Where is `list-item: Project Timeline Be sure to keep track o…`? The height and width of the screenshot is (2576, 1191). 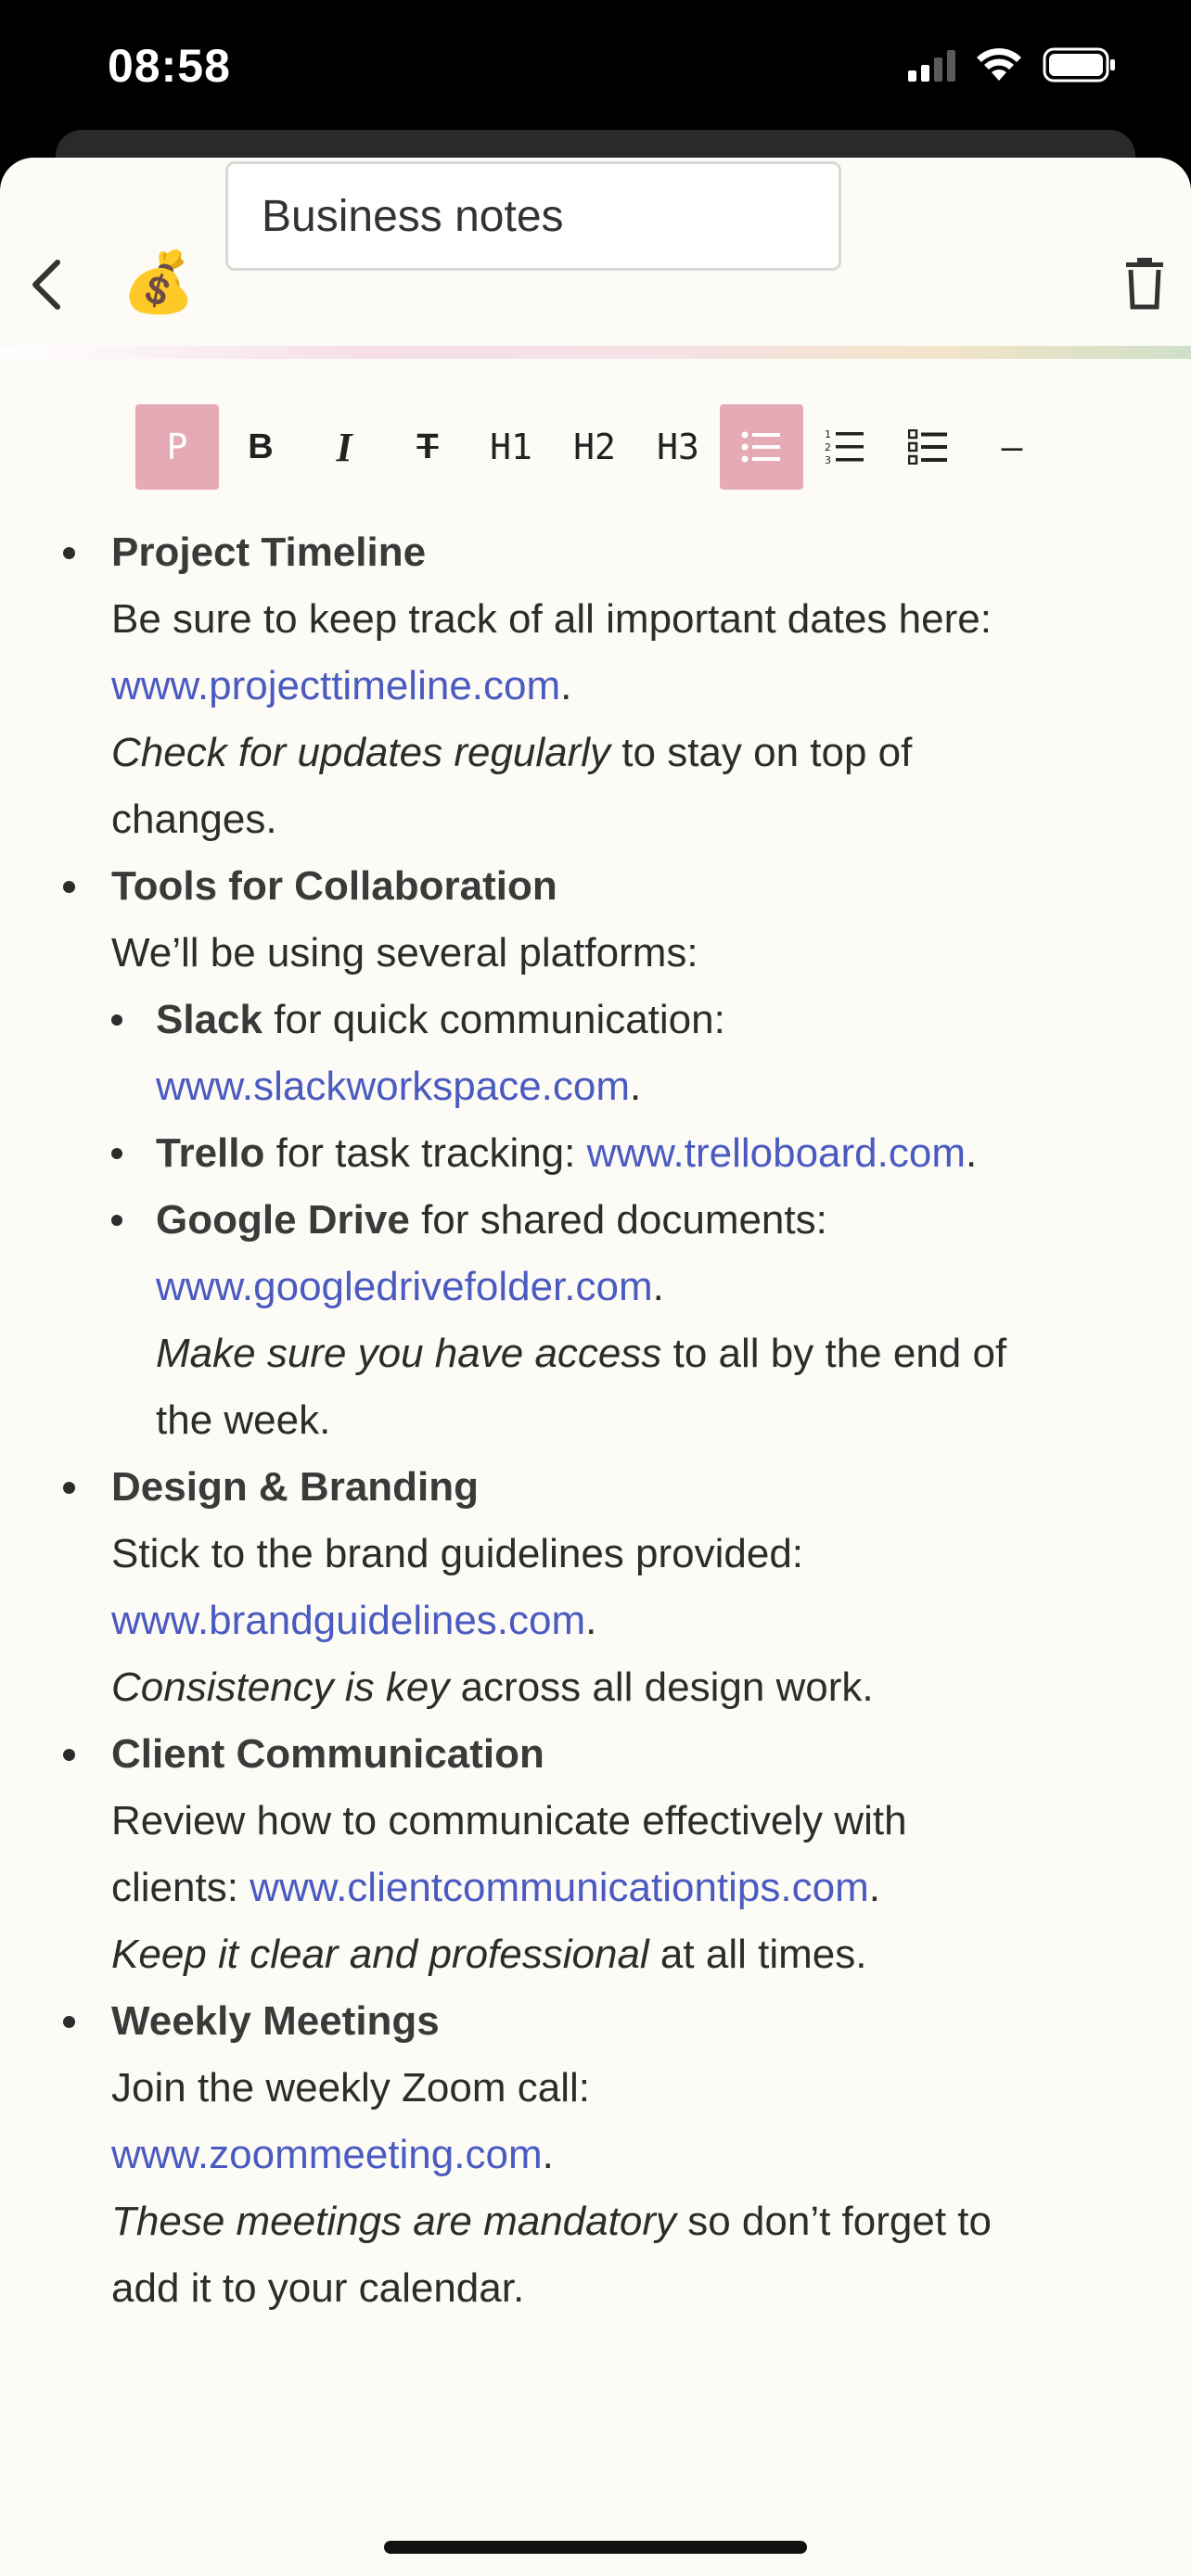
list-item: Project Timeline Be sure to keep track o… is located at coordinates (551, 686).